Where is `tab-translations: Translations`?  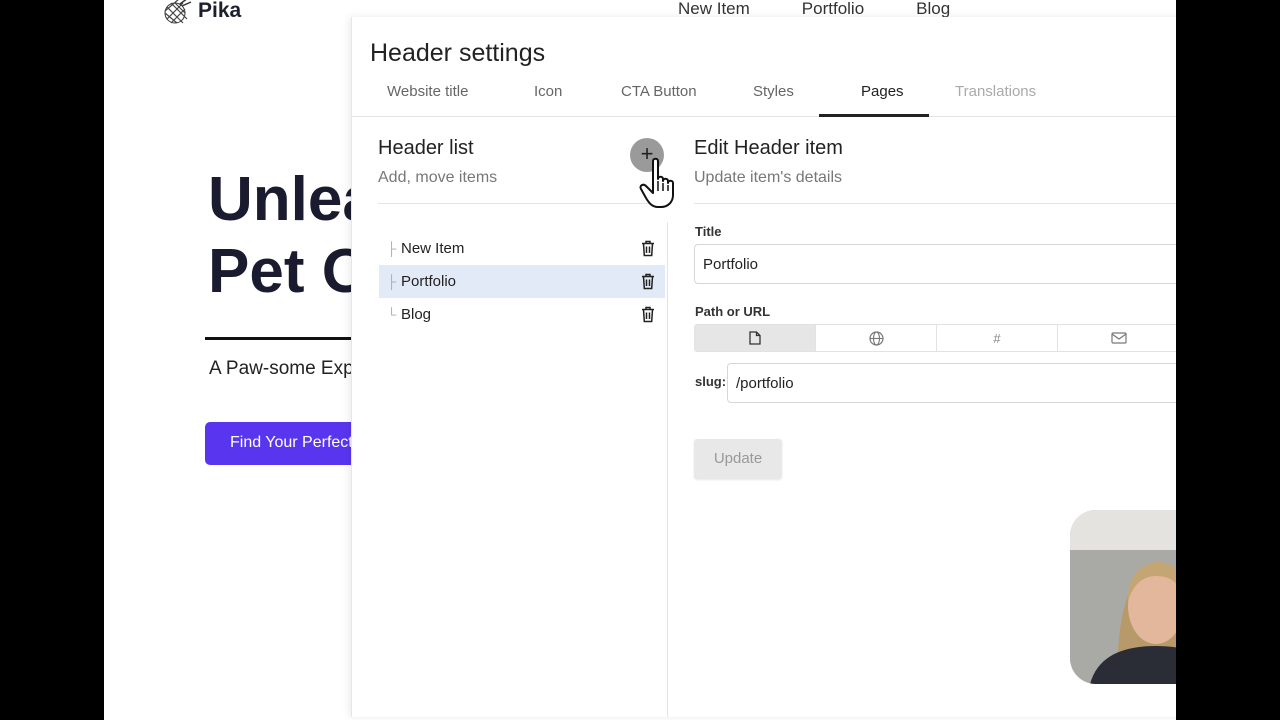 tab-translations: Translations is located at coordinates (995, 91).